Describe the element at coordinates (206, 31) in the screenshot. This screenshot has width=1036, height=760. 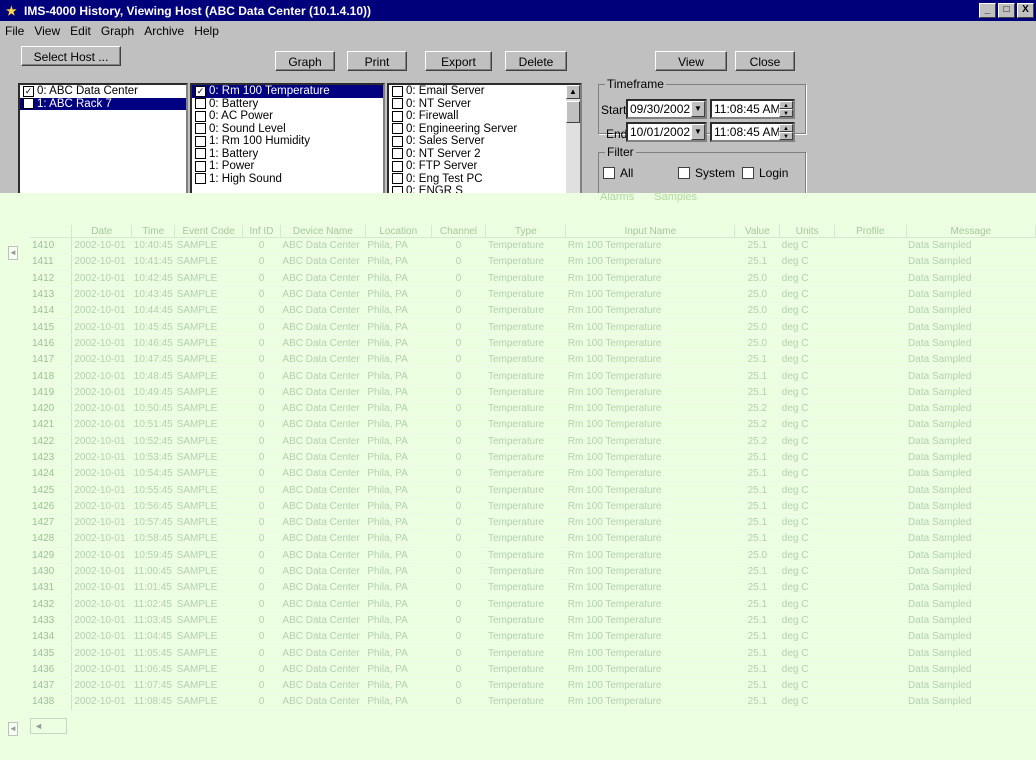
I see `menu-help: Help` at that location.